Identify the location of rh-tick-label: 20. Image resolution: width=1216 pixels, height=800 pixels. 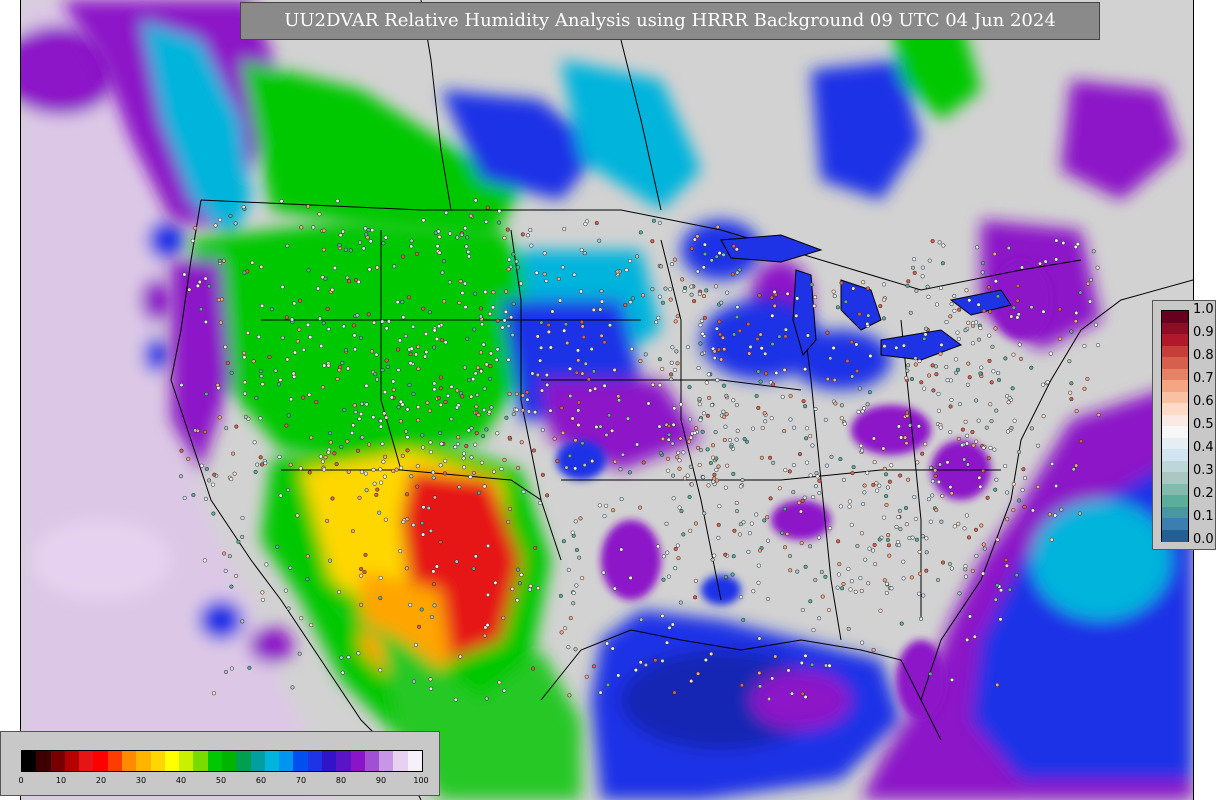
(101, 780).